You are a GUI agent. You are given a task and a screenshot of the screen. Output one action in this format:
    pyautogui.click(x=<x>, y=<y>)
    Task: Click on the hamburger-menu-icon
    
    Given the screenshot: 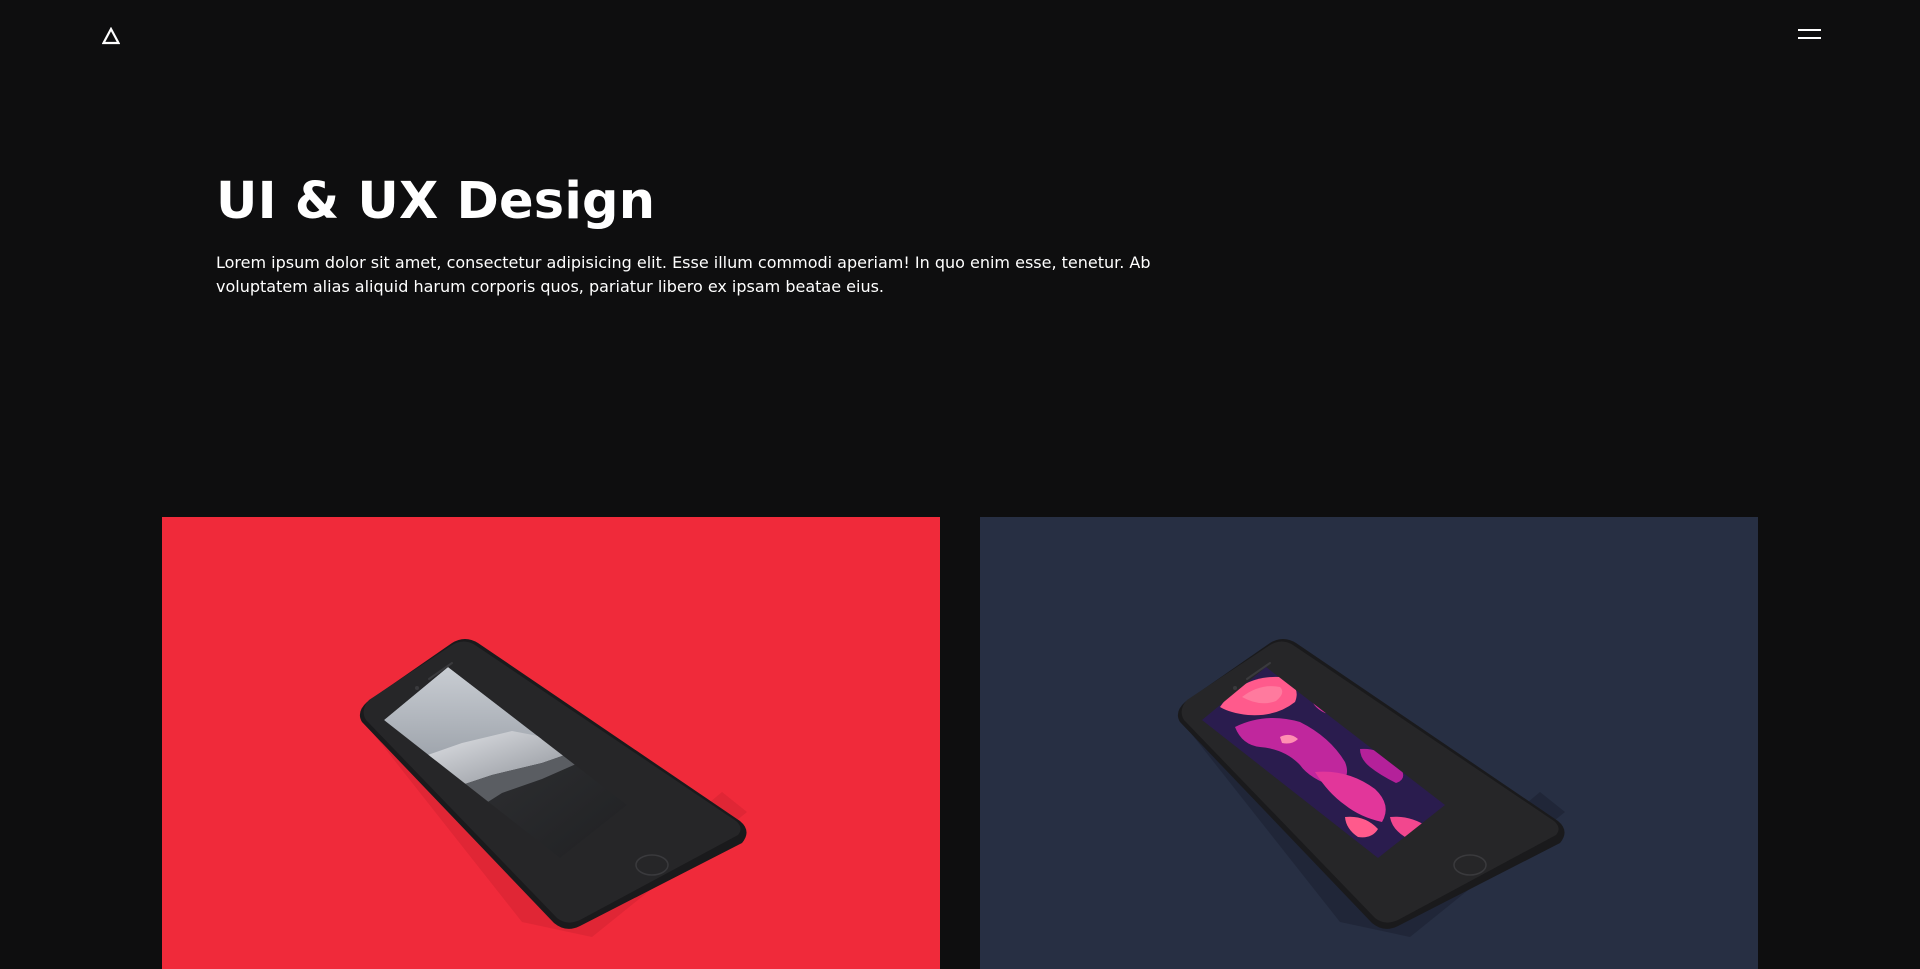 What is the action you would take?
    pyautogui.click(x=1809, y=34)
    